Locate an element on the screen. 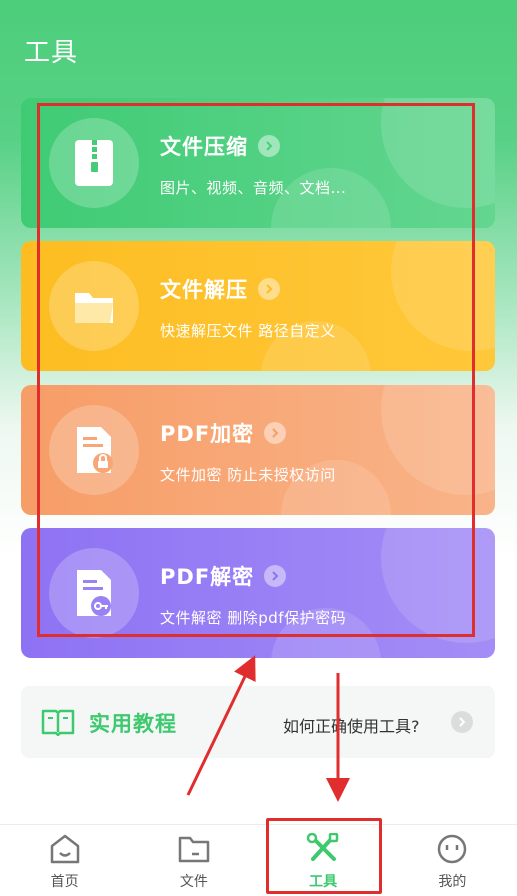 The width and height of the screenshot is (517, 896). tab-files: 文件 is located at coordinates (193, 860).